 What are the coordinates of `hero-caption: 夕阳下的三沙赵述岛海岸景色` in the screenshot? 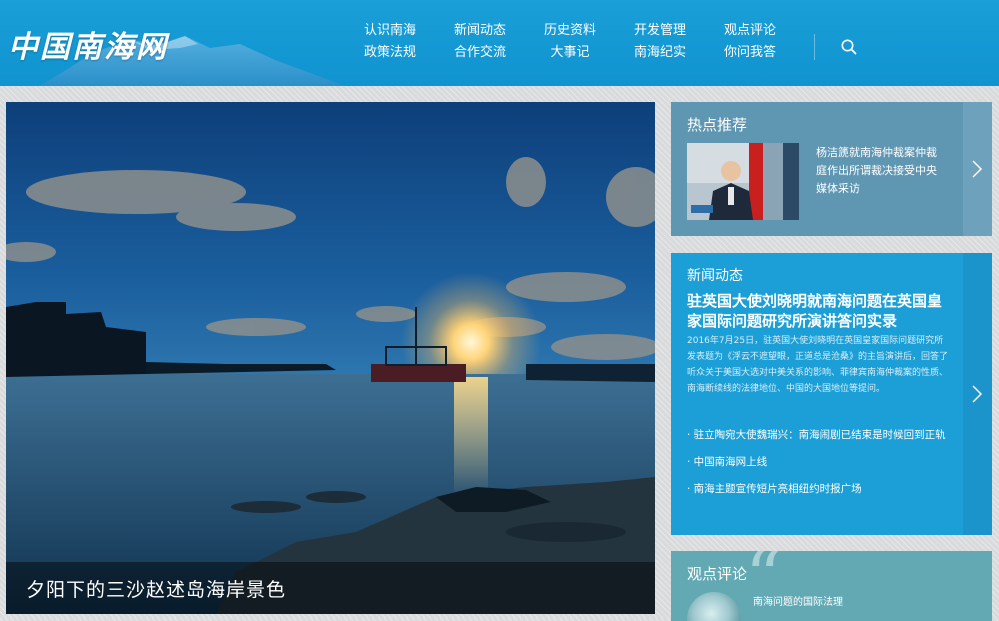 It's located at (156, 588).